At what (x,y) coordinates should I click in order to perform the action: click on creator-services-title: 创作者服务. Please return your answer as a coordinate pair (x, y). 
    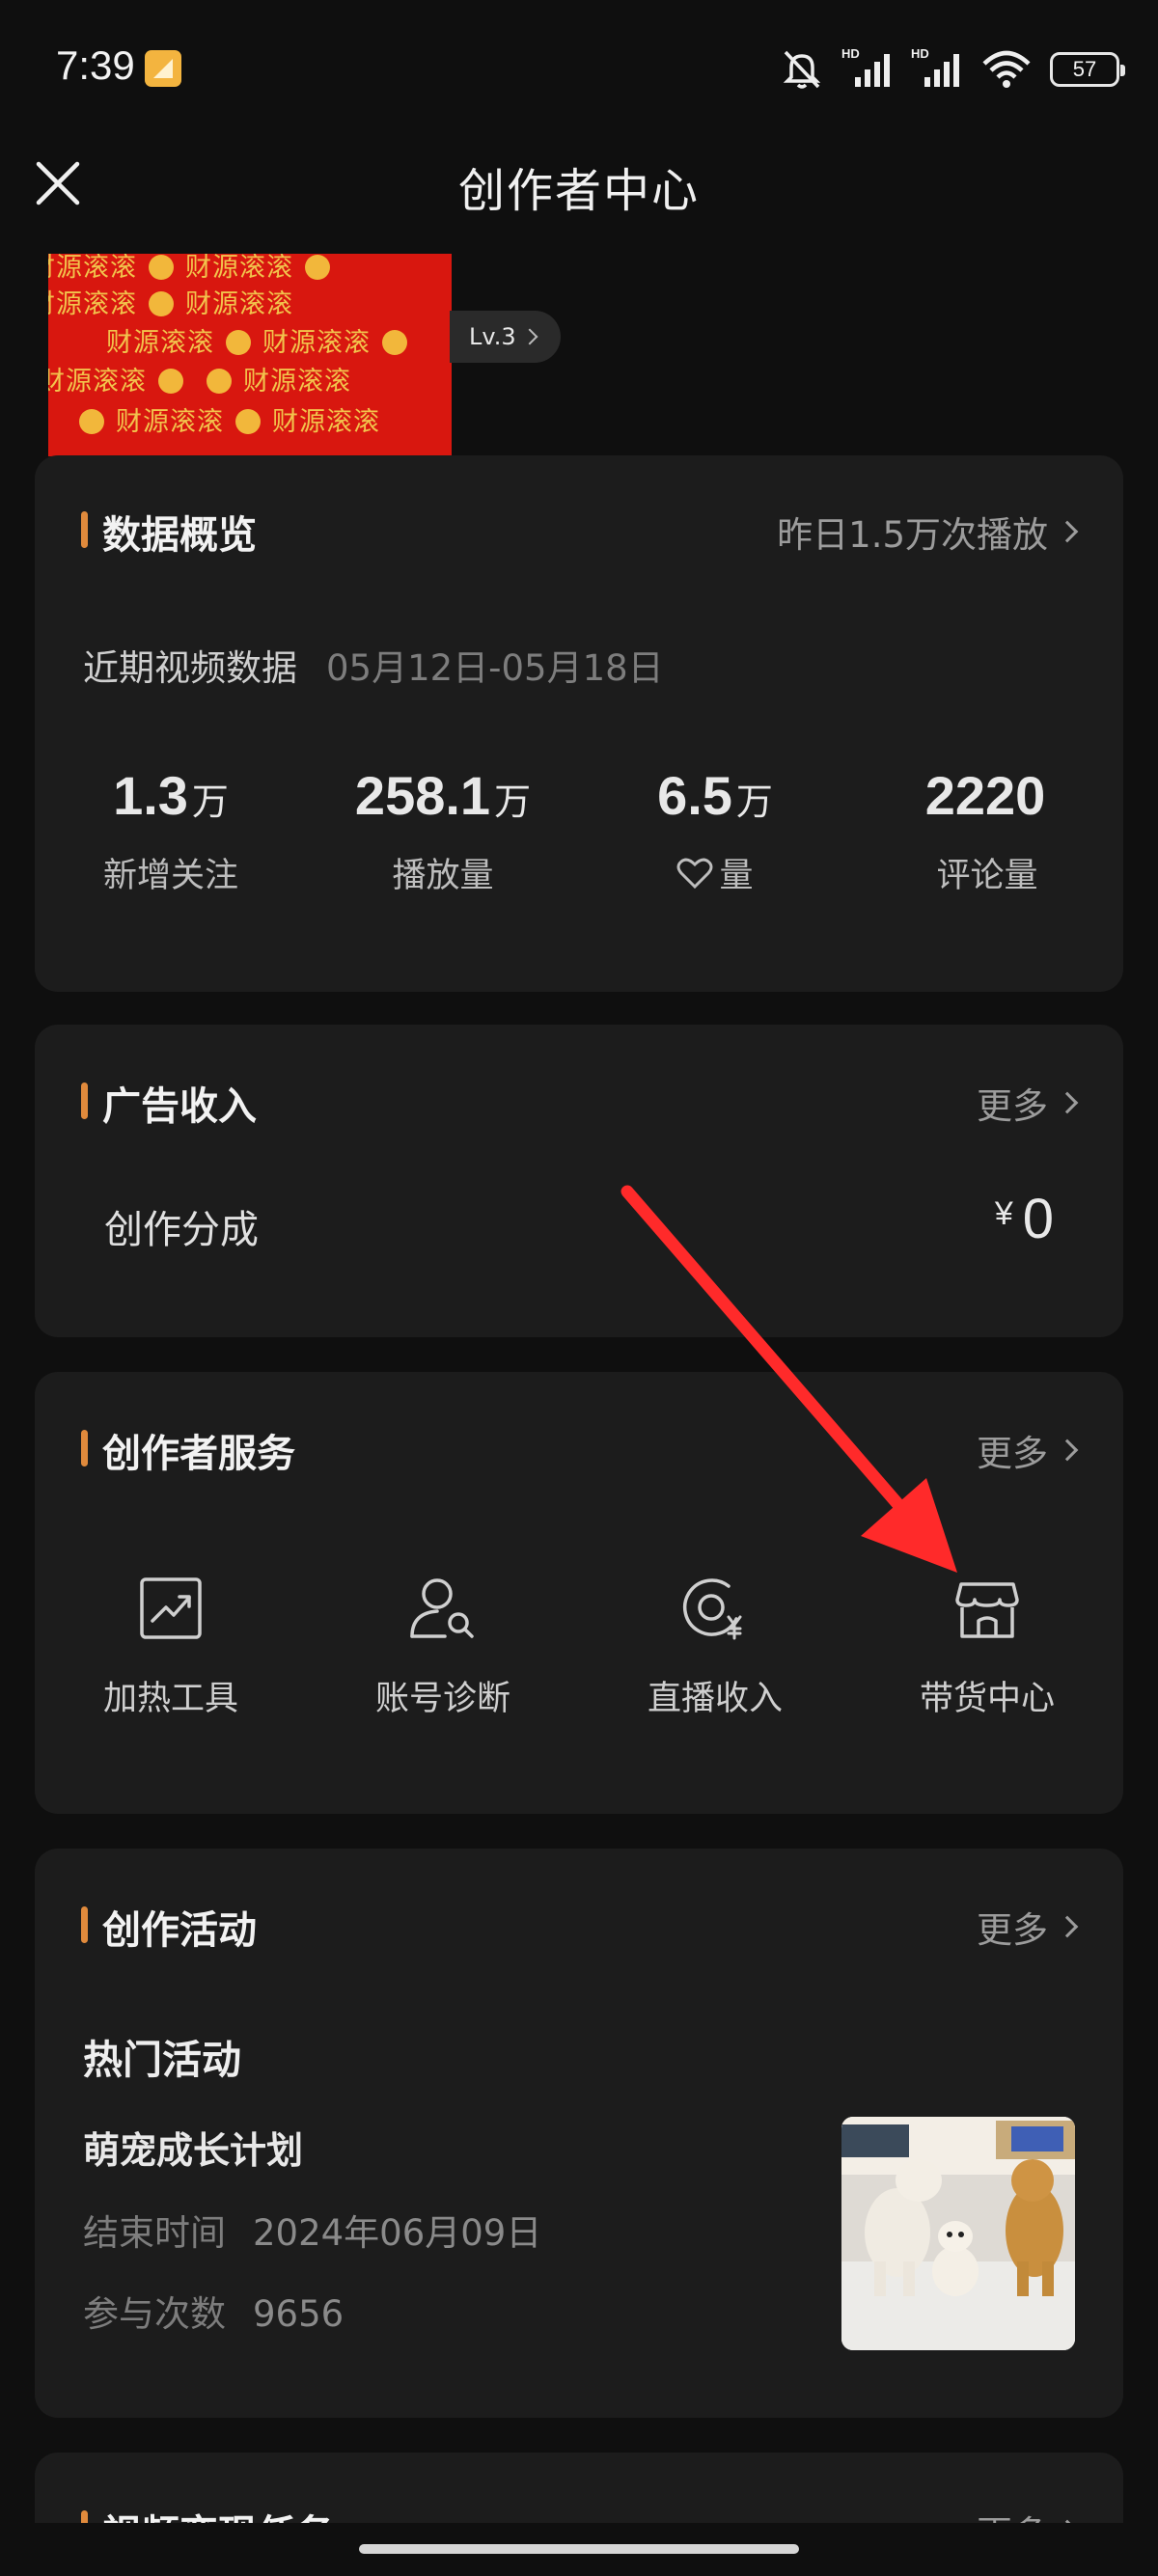
    Looking at the image, I should click on (198, 1454).